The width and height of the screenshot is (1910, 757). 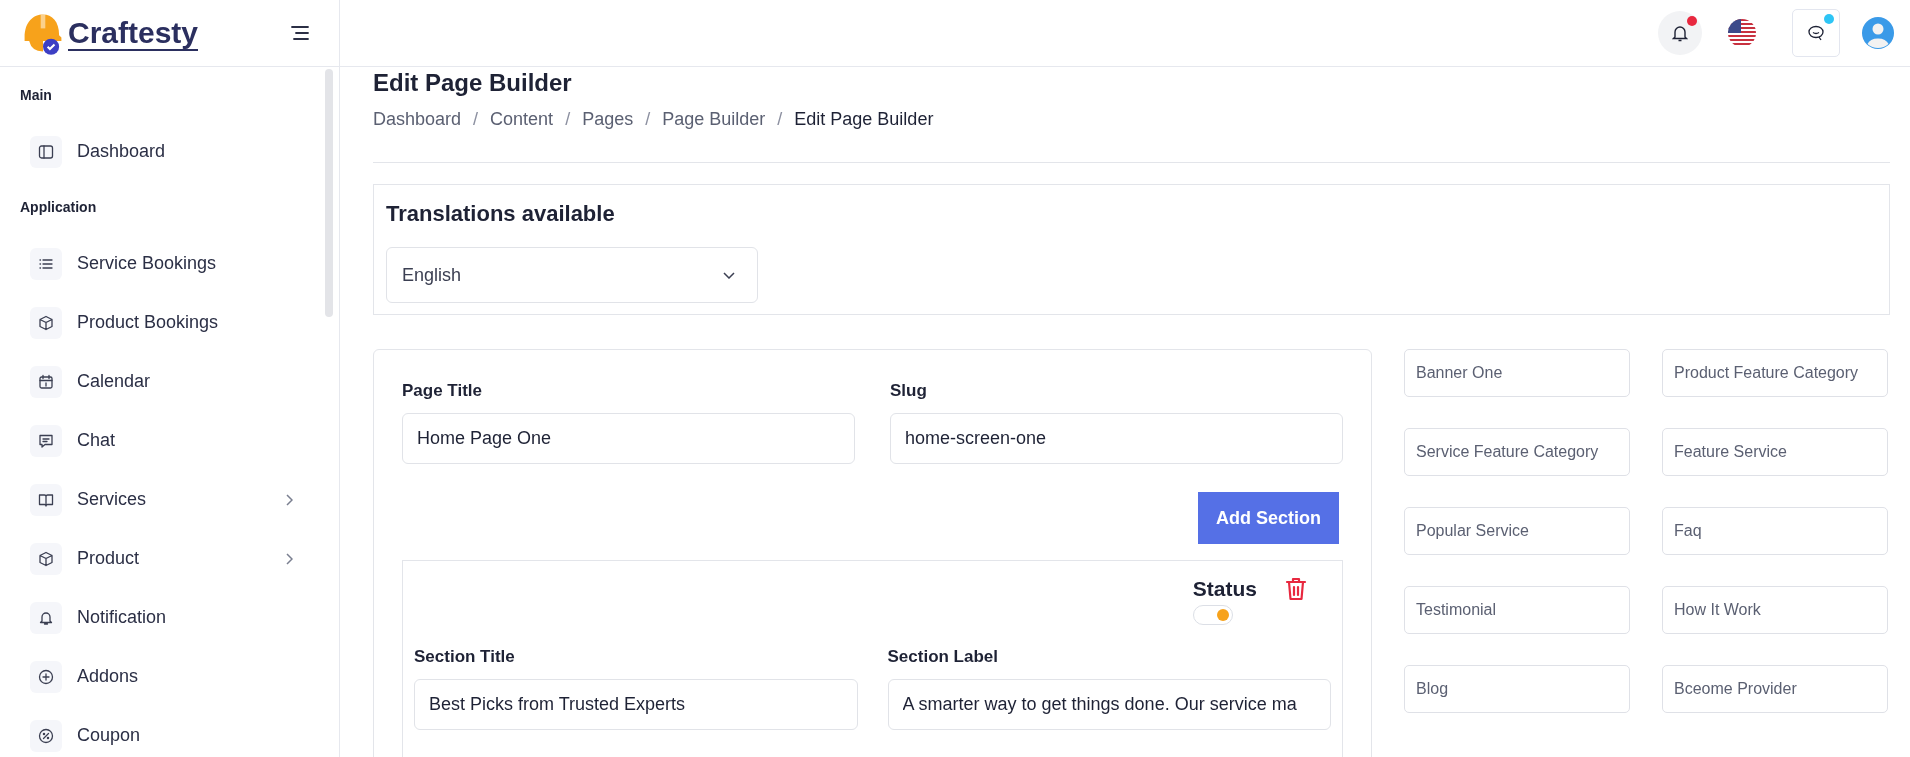 What do you see at coordinates (714, 119) in the screenshot?
I see `breadcrumb-link: Page Builder` at bounding box center [714, 119].